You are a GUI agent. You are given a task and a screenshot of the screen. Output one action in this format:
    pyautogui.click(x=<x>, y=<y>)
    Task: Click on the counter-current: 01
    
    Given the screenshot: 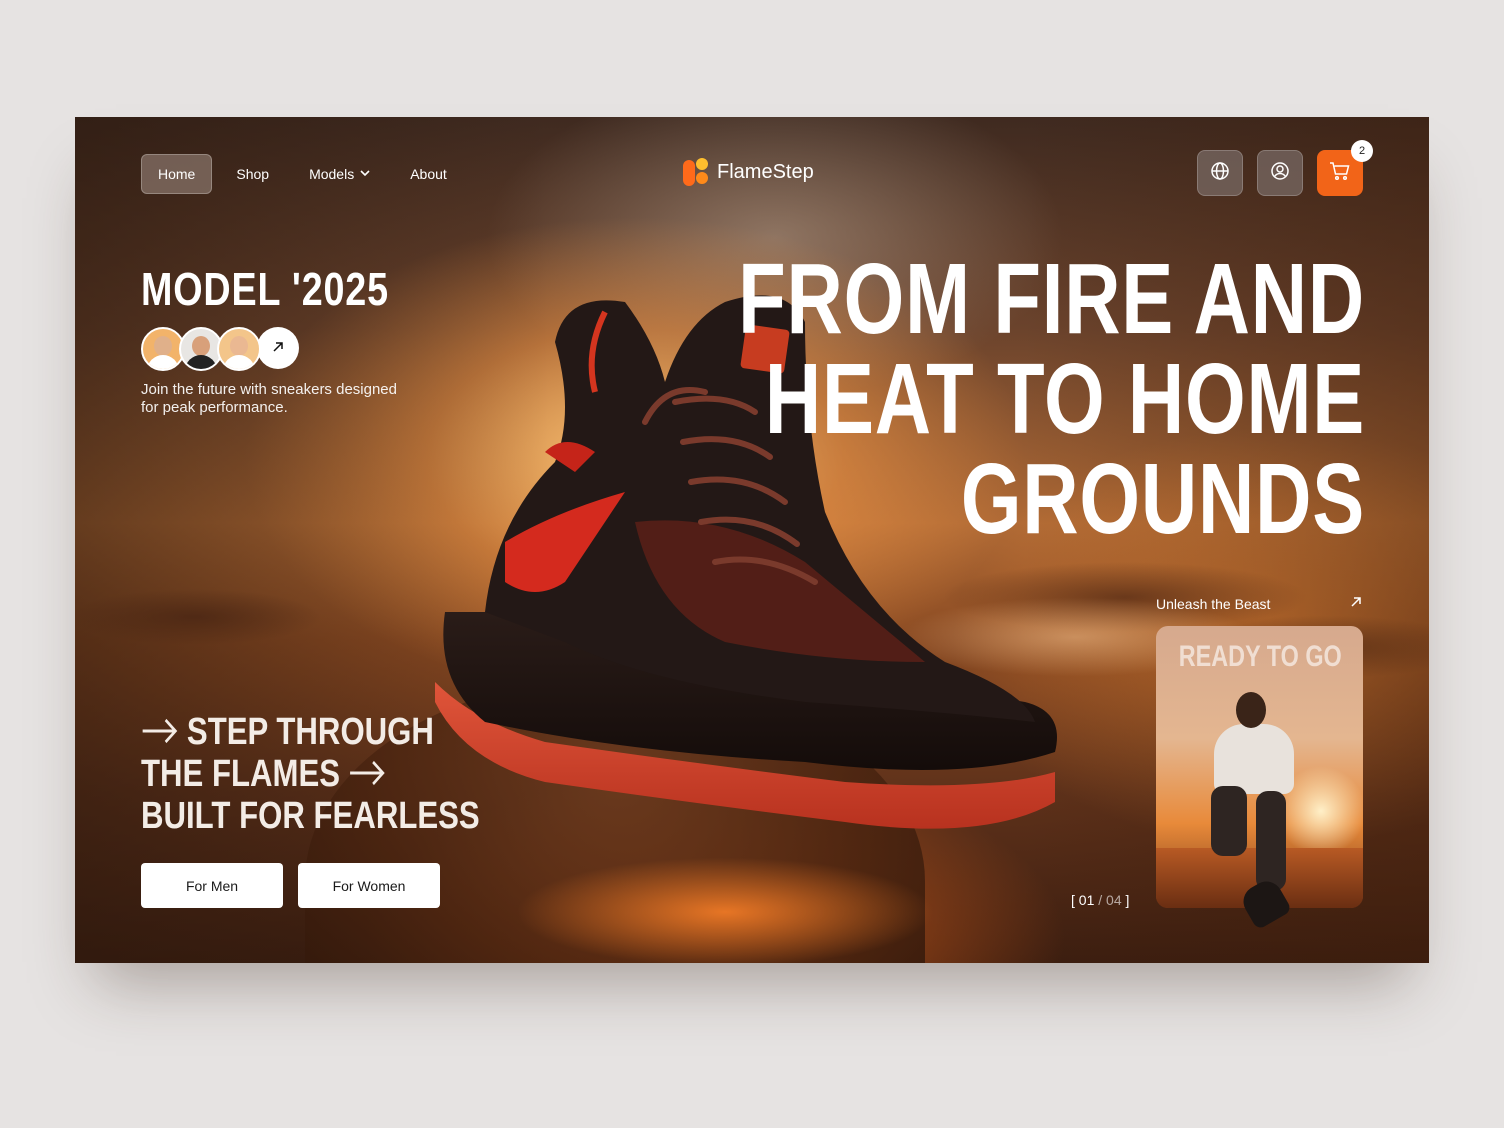 What is the action you would take?
    pyautogui.click(x=1086, y=900)
    